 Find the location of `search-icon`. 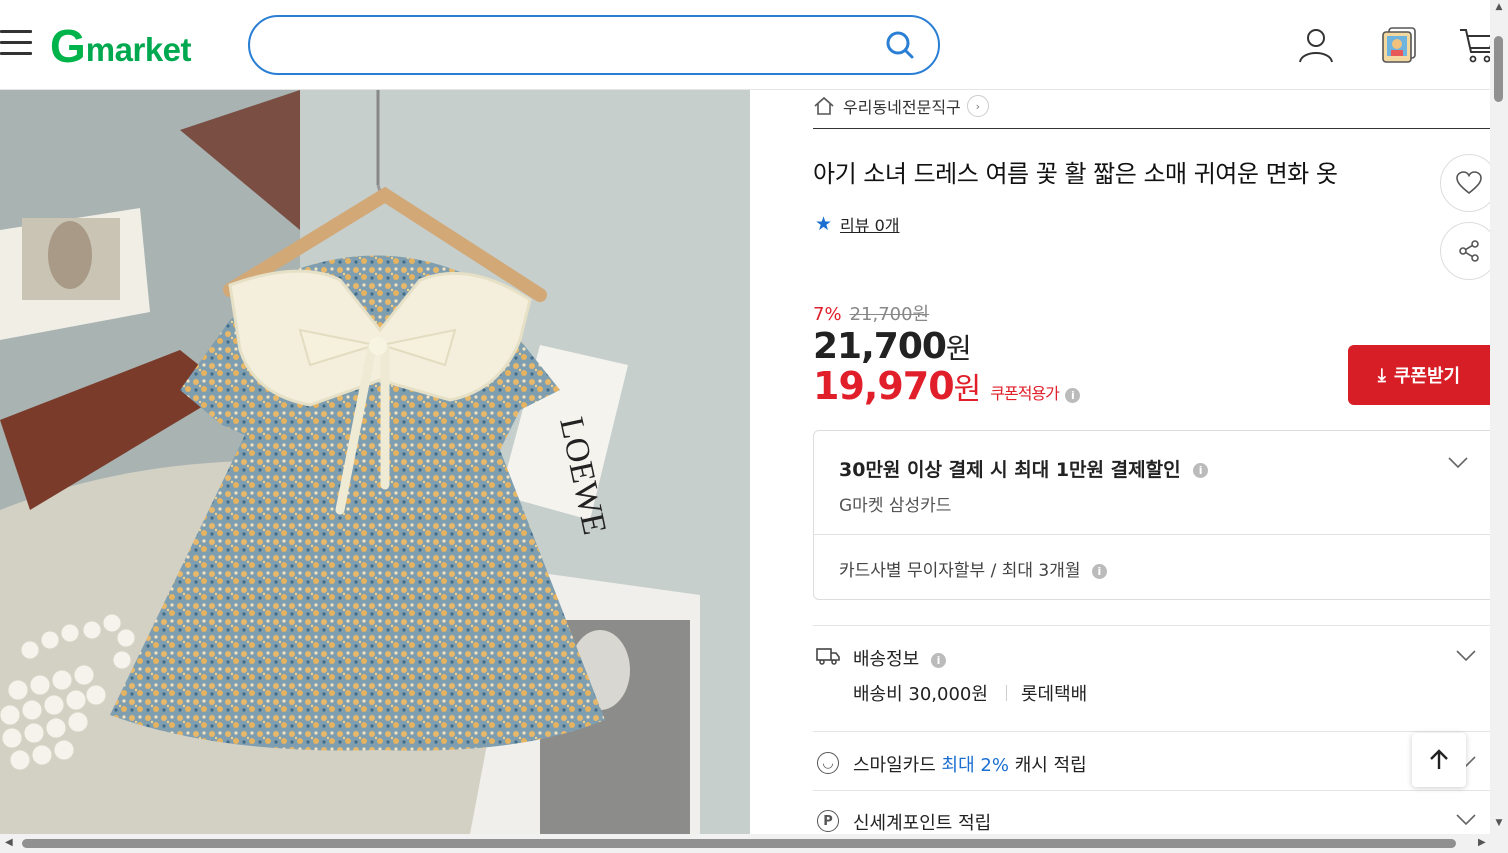

search-icon is located at coordinates (900, 45).